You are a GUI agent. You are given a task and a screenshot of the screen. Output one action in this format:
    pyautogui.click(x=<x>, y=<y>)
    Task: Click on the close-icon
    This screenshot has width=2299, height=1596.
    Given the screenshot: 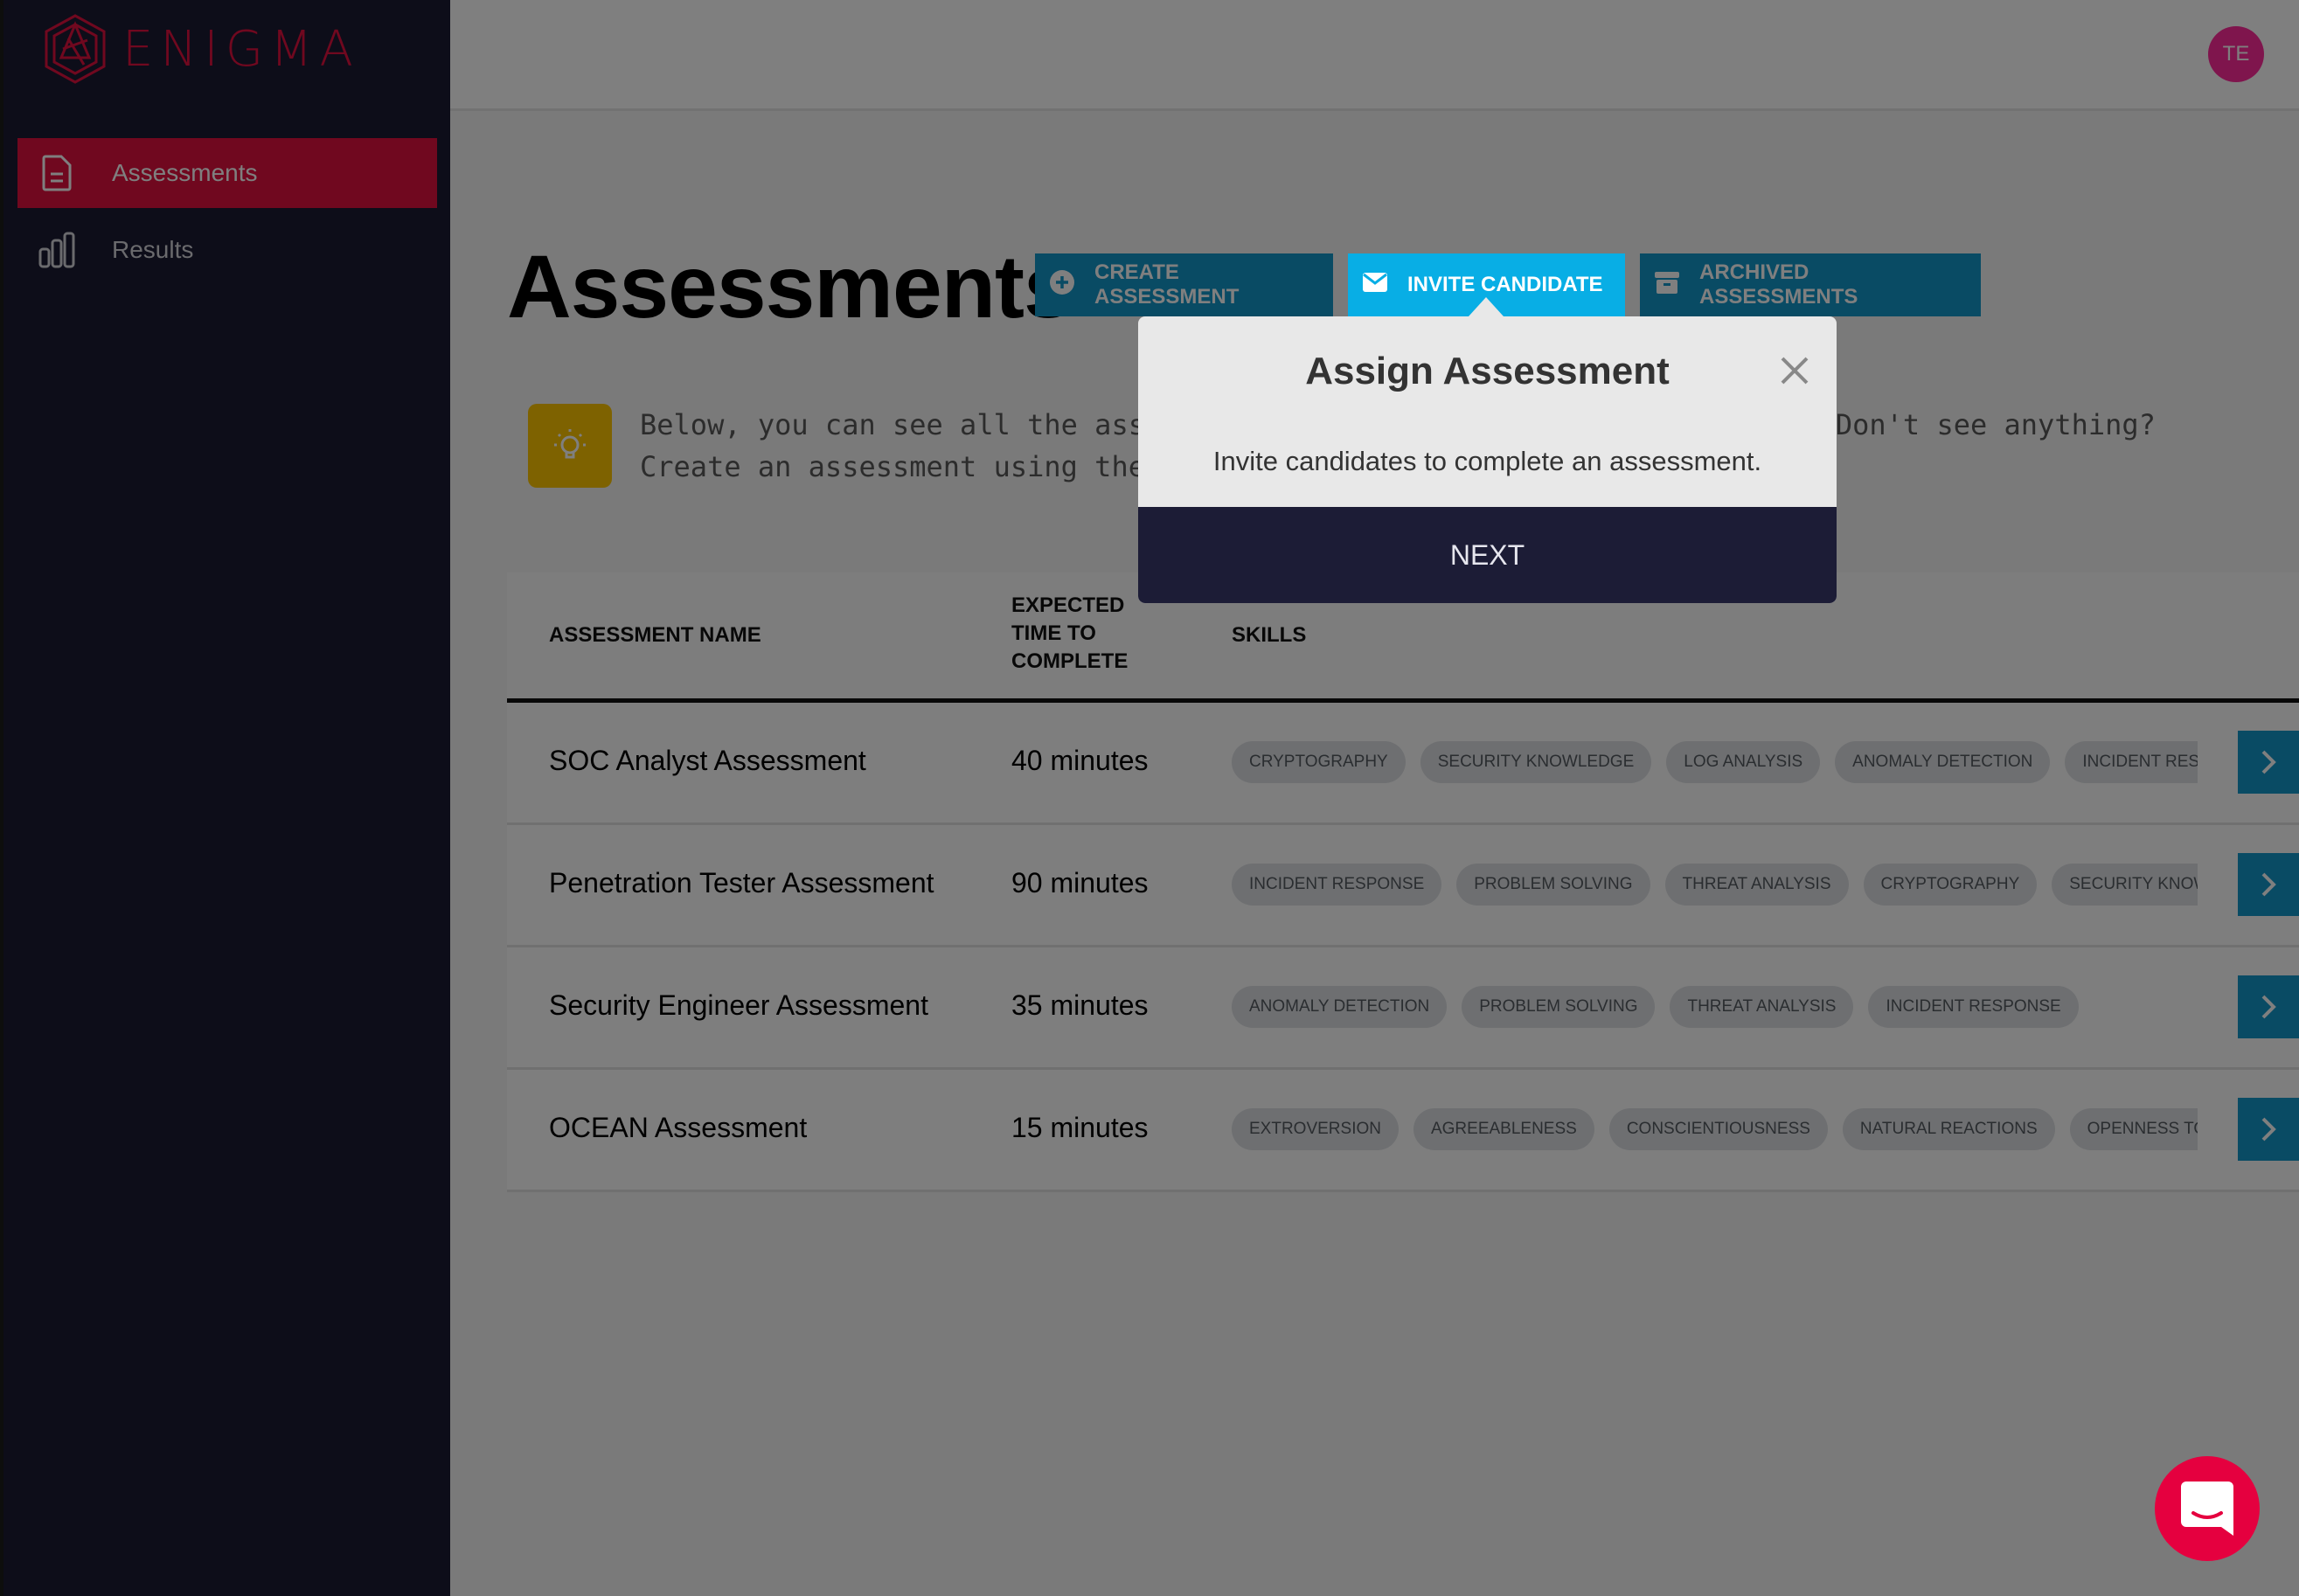 What is the action you would take?
    pyautogui.click(x=1794, y=370)
    